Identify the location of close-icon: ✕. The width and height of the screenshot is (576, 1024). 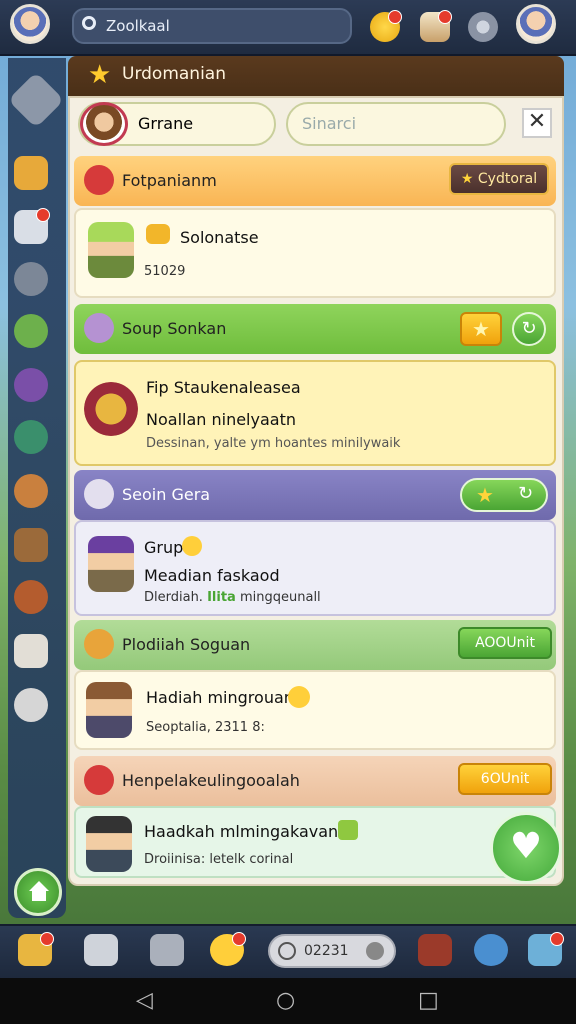
(537, 121).